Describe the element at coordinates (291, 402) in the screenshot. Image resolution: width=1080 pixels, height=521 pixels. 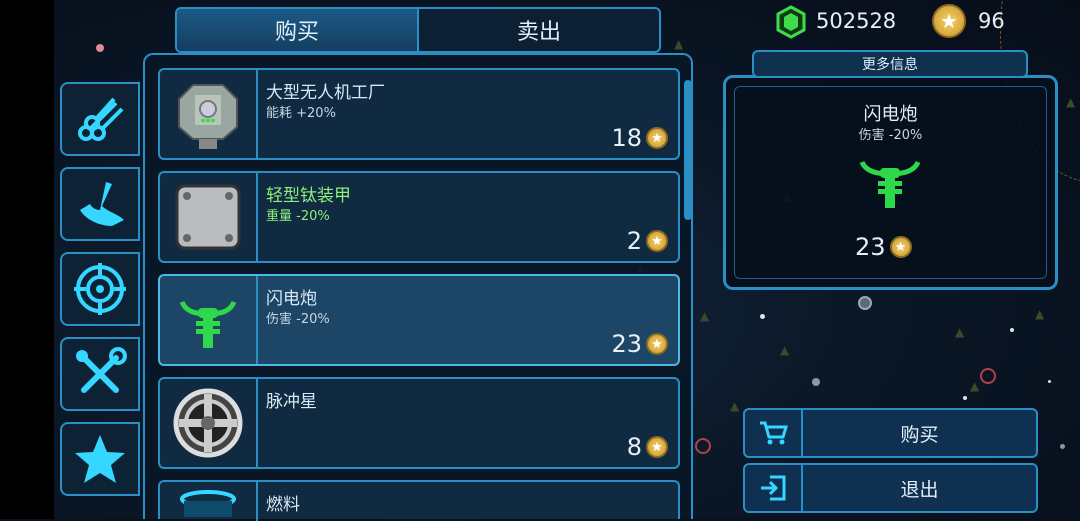
I see `item-name: 脉冲星` at that location.